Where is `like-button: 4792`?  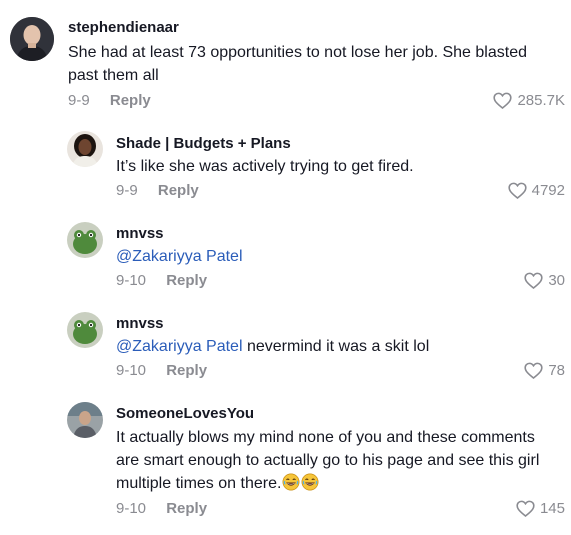 like-button: 4792 is located at coordinates (536, 190).